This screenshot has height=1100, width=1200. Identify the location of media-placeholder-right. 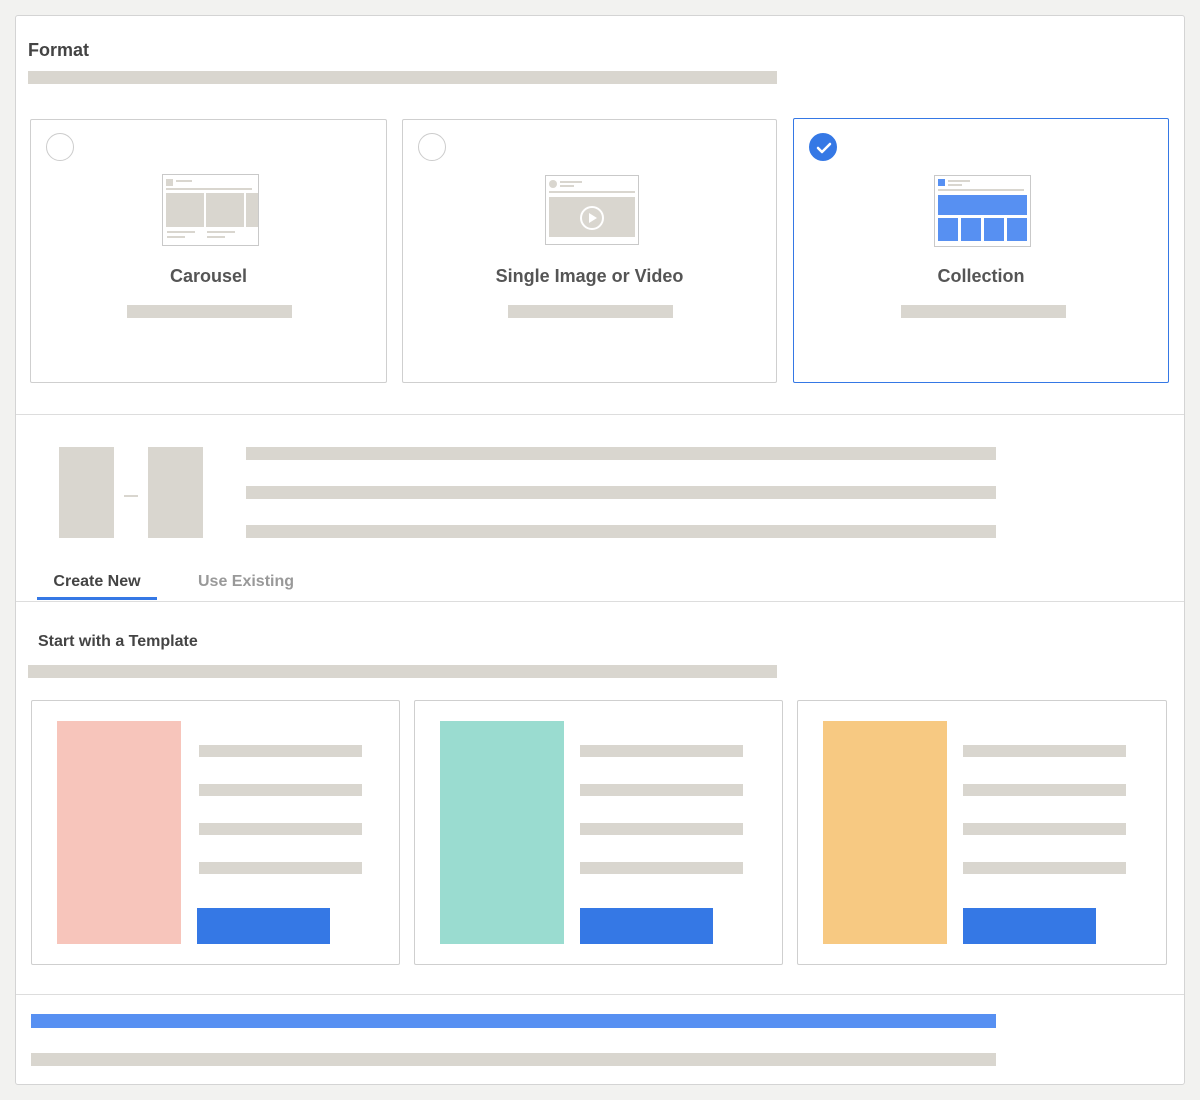
(175, 492).